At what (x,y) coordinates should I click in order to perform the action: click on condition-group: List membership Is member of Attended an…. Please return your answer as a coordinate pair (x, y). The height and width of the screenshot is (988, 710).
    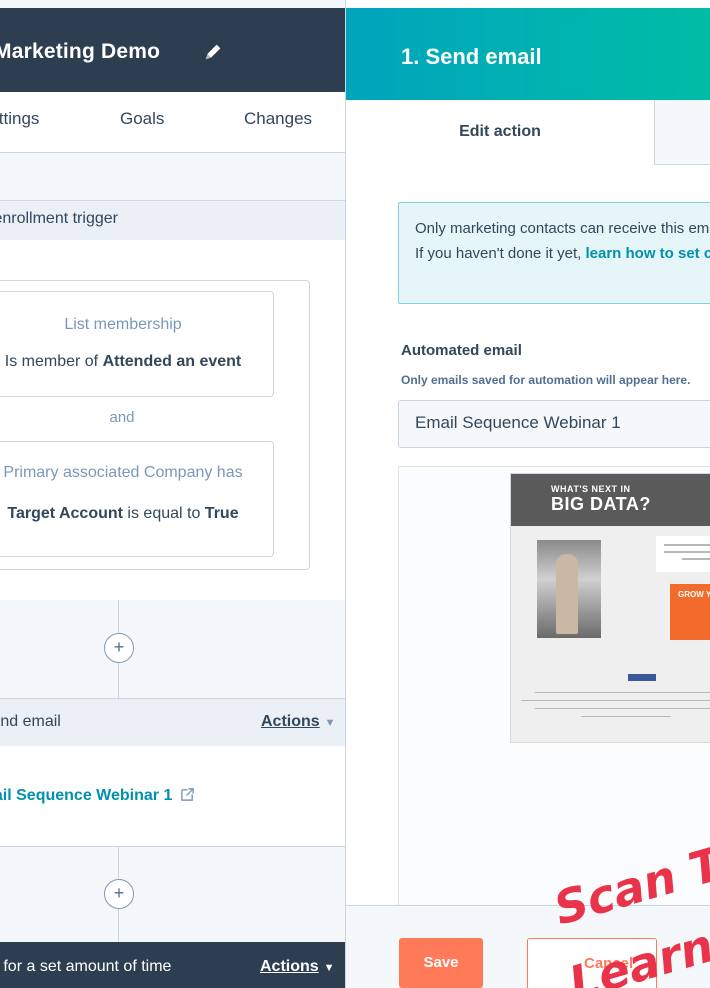
    Looking at the image, I should click on (155, 425).